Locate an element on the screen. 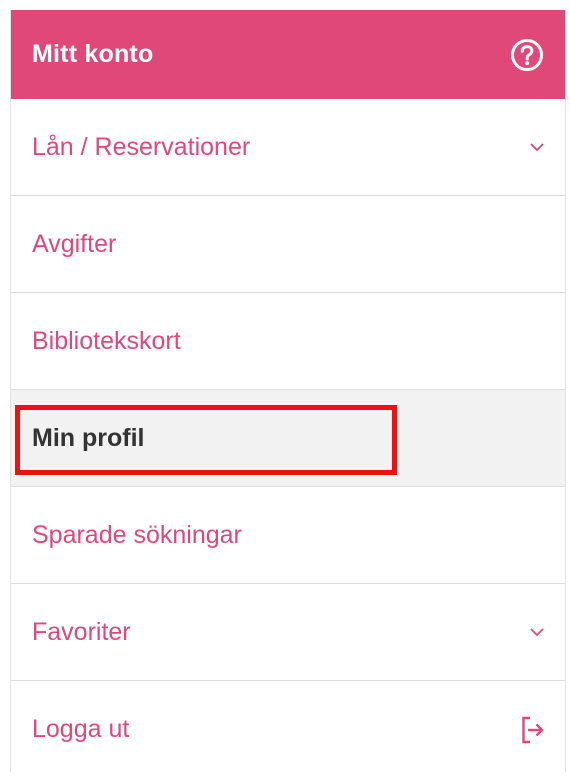  question-circle-icon is located at coordinates (527, 55).